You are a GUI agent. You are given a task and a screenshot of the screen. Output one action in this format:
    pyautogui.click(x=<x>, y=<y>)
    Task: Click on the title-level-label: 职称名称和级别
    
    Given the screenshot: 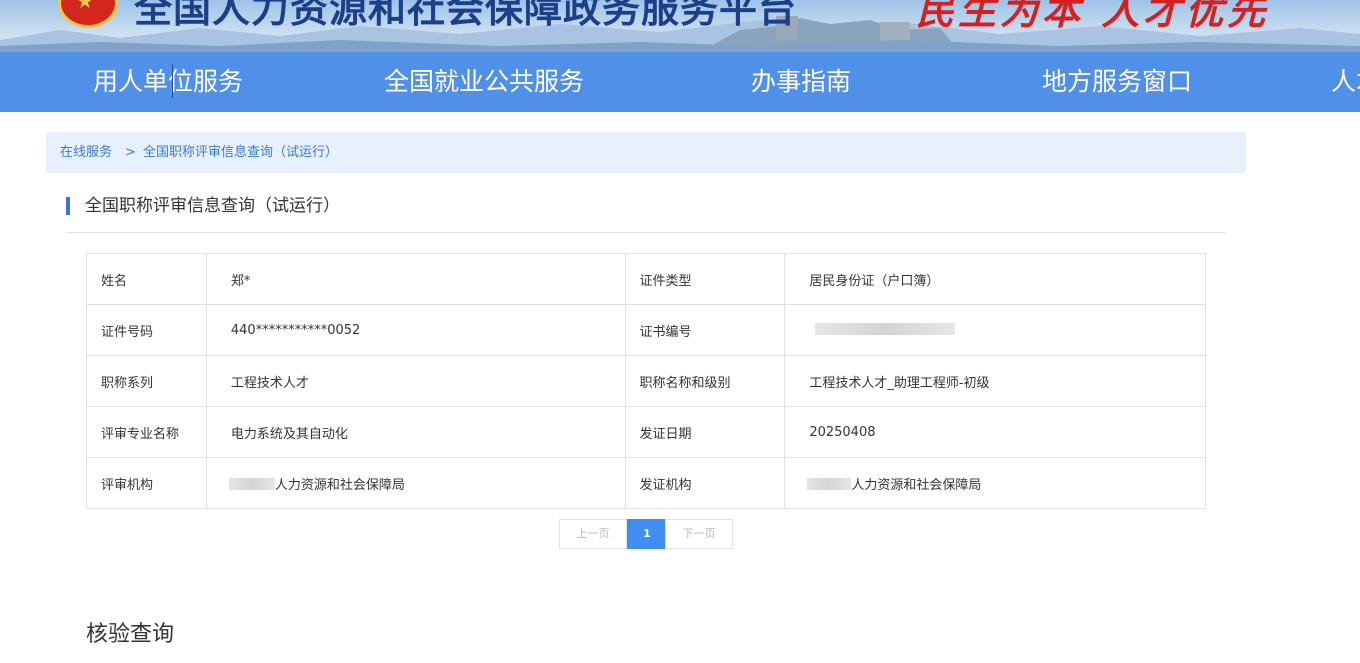 What is the action you would take?
    pyautogui.click(x=705, y=381)
    